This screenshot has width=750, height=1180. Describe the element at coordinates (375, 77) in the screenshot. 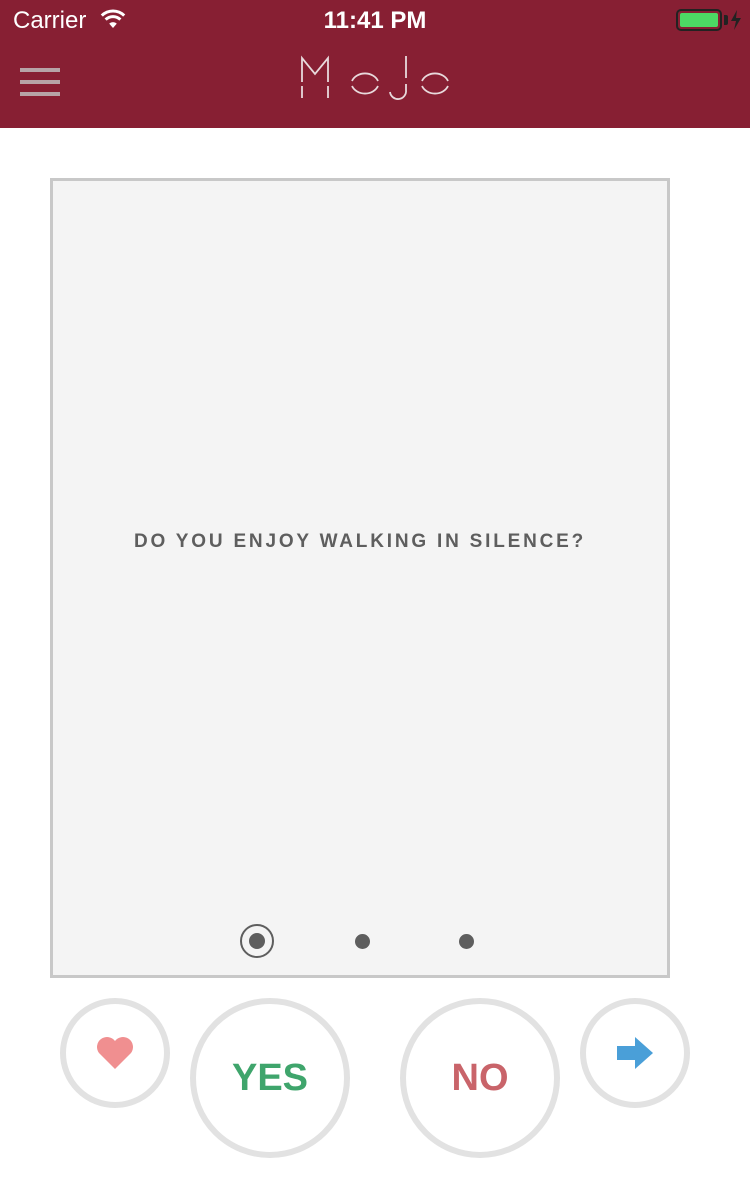

I see `mojo-logo` at that location.